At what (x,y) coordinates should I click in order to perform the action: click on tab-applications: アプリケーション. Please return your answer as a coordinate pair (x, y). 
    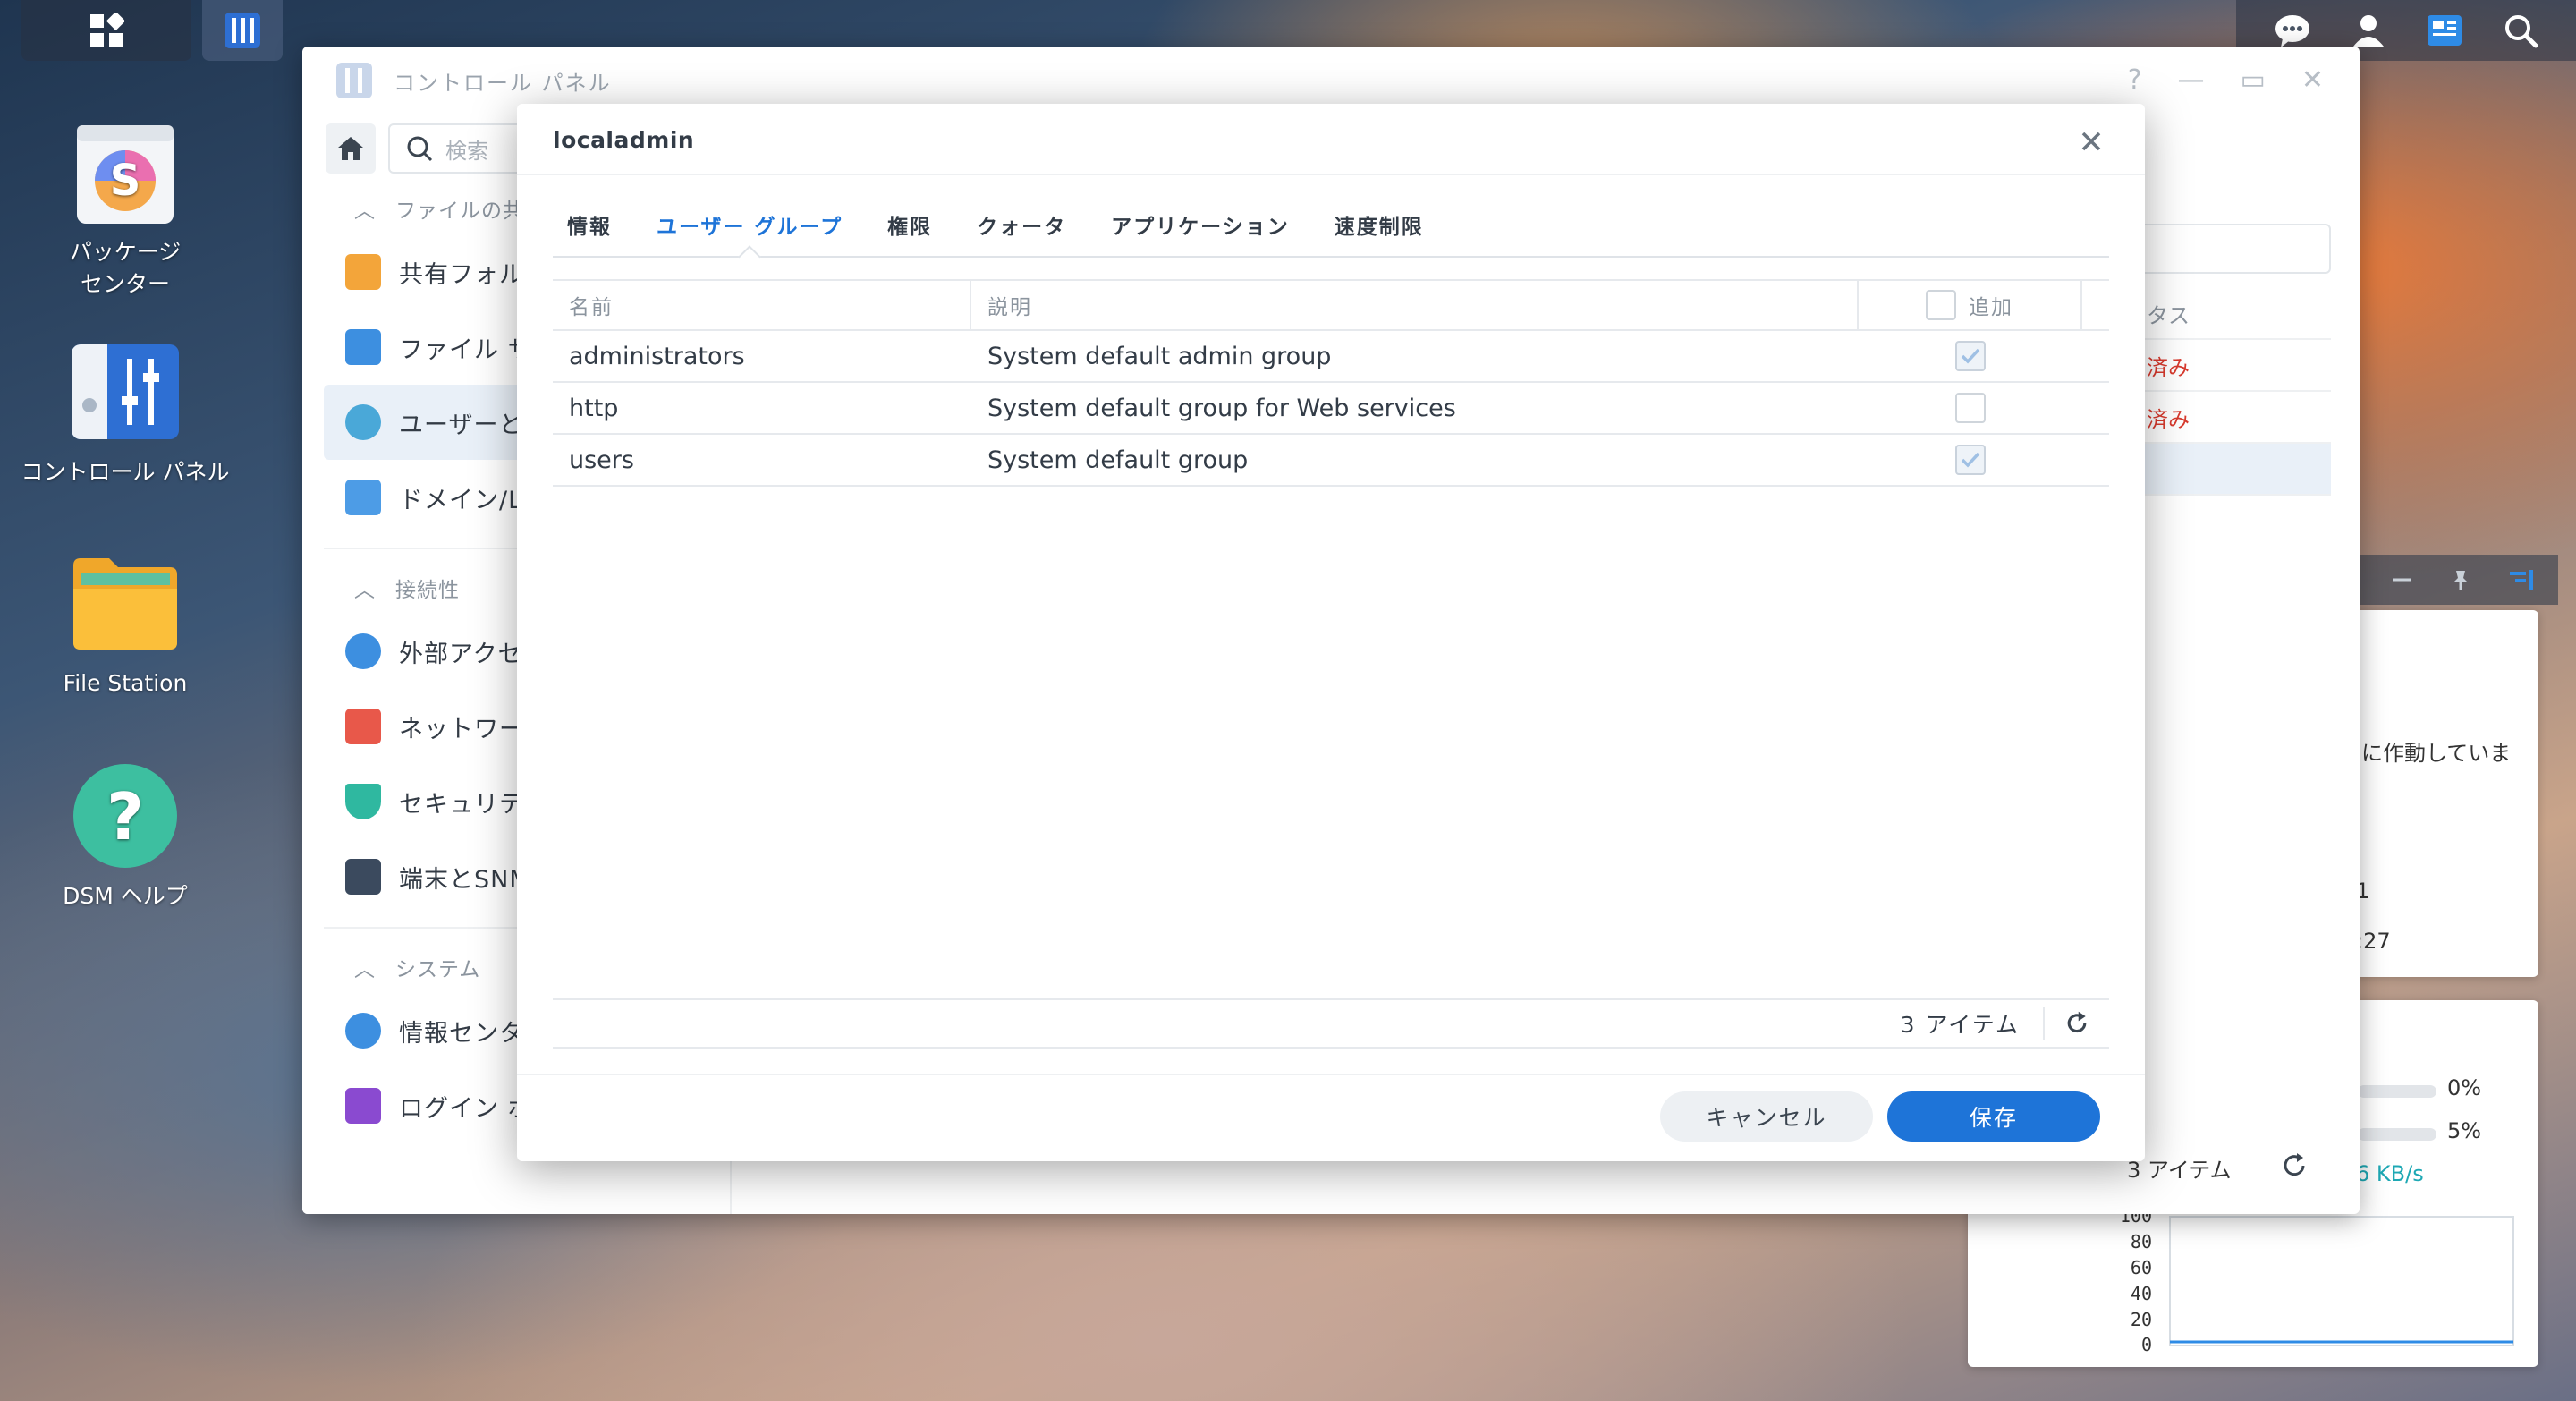
    Looking at the image, I should click on (1200, 232).